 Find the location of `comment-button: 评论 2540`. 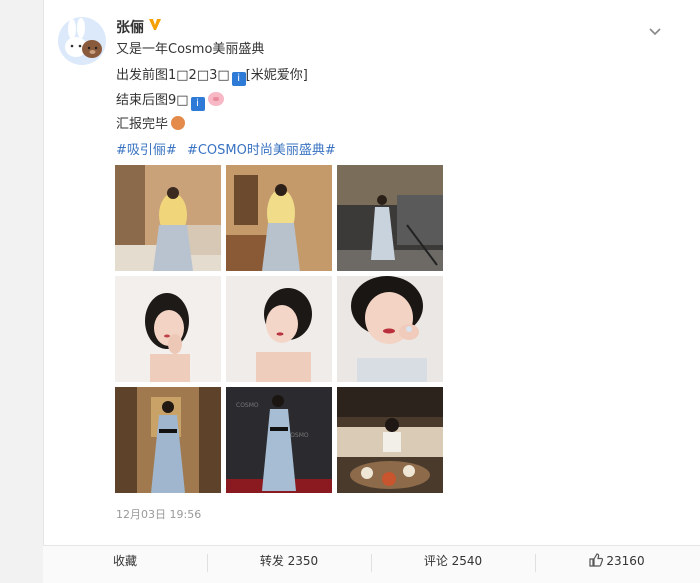

comment-button: 评论 2540 is located at coordinates (453, 564).